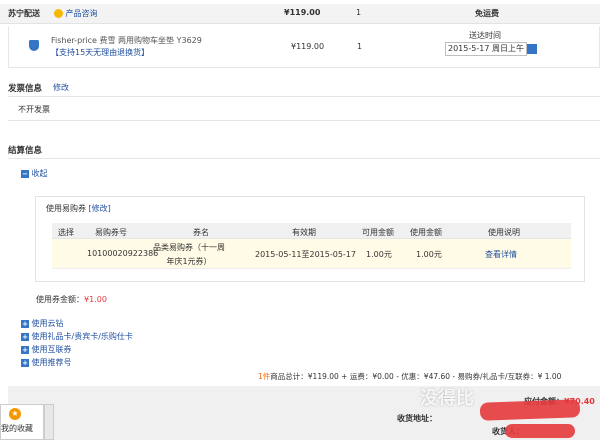 This screenshot has width=610, height=440. Describe the element at coordinates (34, 45) in the screenshot. I see `shield-icon` at that location.